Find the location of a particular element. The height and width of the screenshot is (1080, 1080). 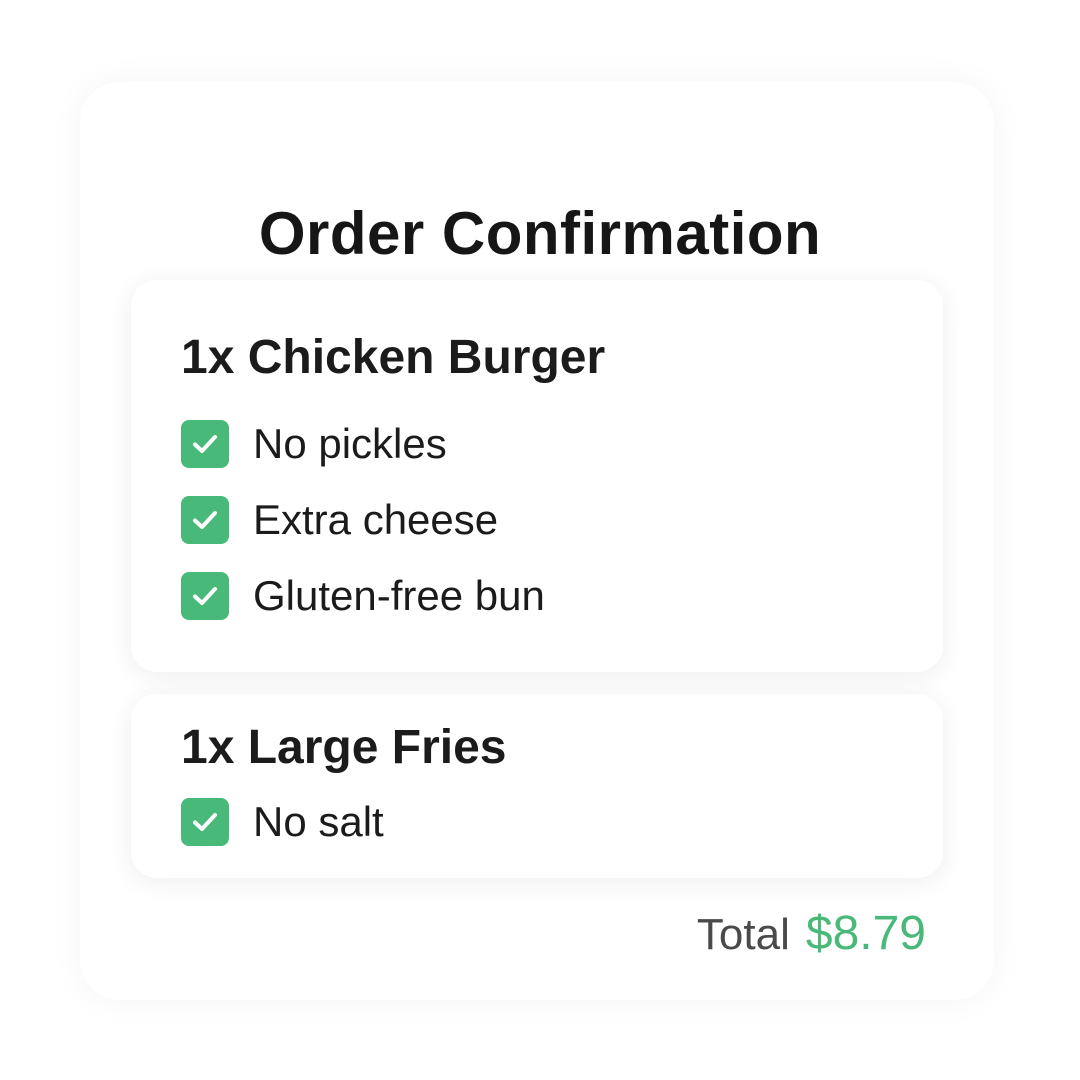

total-label: Total is located at coordinates (743, 934).